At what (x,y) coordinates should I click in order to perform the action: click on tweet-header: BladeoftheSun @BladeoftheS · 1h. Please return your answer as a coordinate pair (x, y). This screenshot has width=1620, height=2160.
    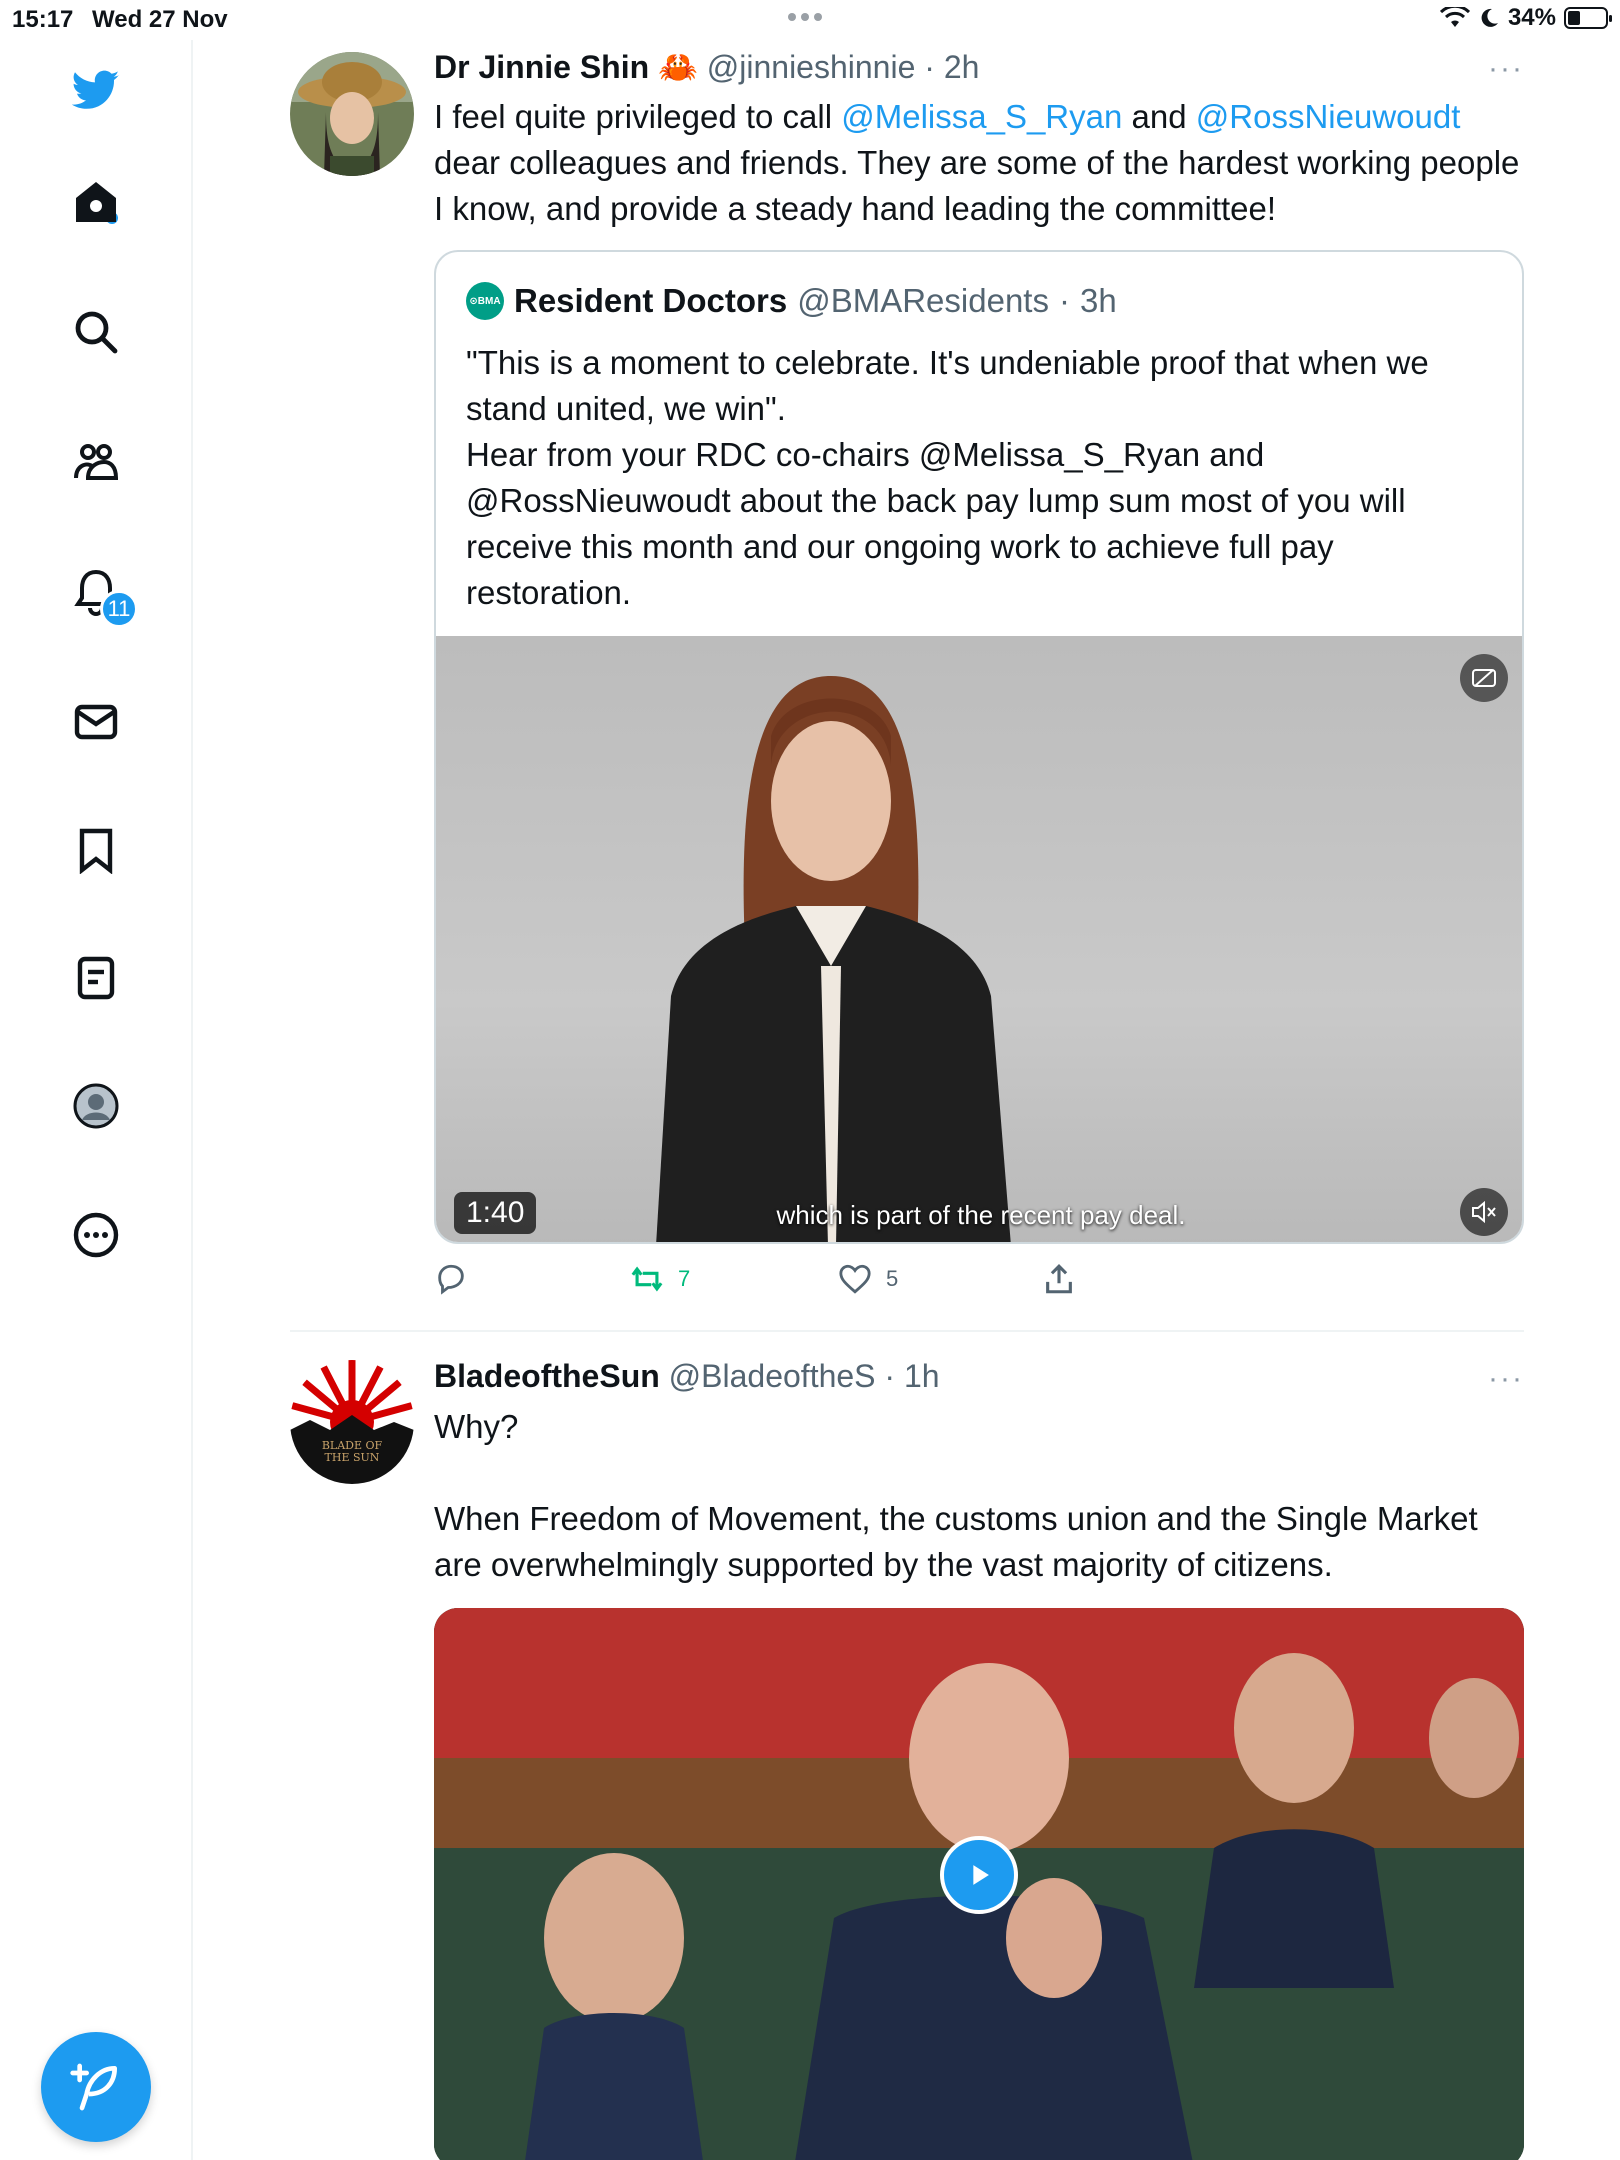
    Looking at the image, I should click on (687, 1376).